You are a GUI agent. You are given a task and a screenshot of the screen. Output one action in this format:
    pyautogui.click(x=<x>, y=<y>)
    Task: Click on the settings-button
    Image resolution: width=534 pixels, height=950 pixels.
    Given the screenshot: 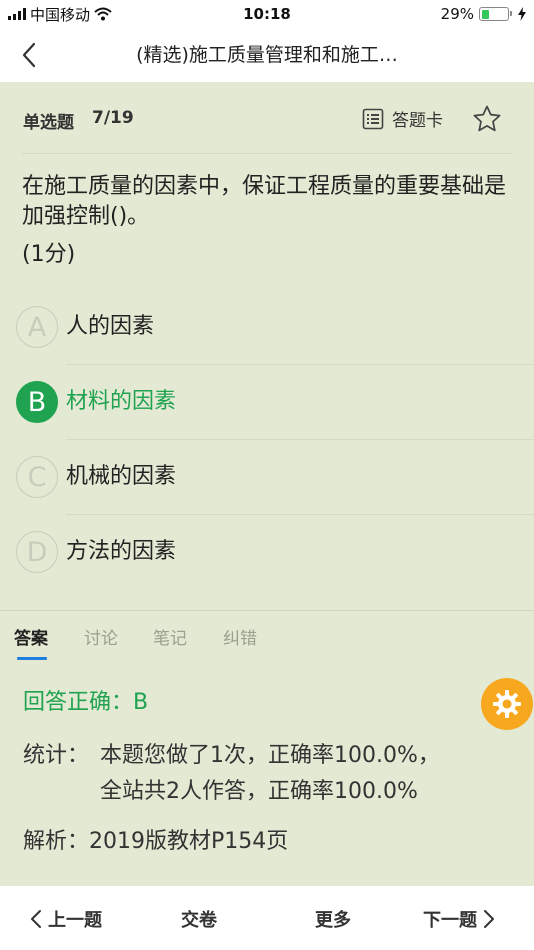 What is the action you would take?
    pyautogui.click(x=507, y=704)
    